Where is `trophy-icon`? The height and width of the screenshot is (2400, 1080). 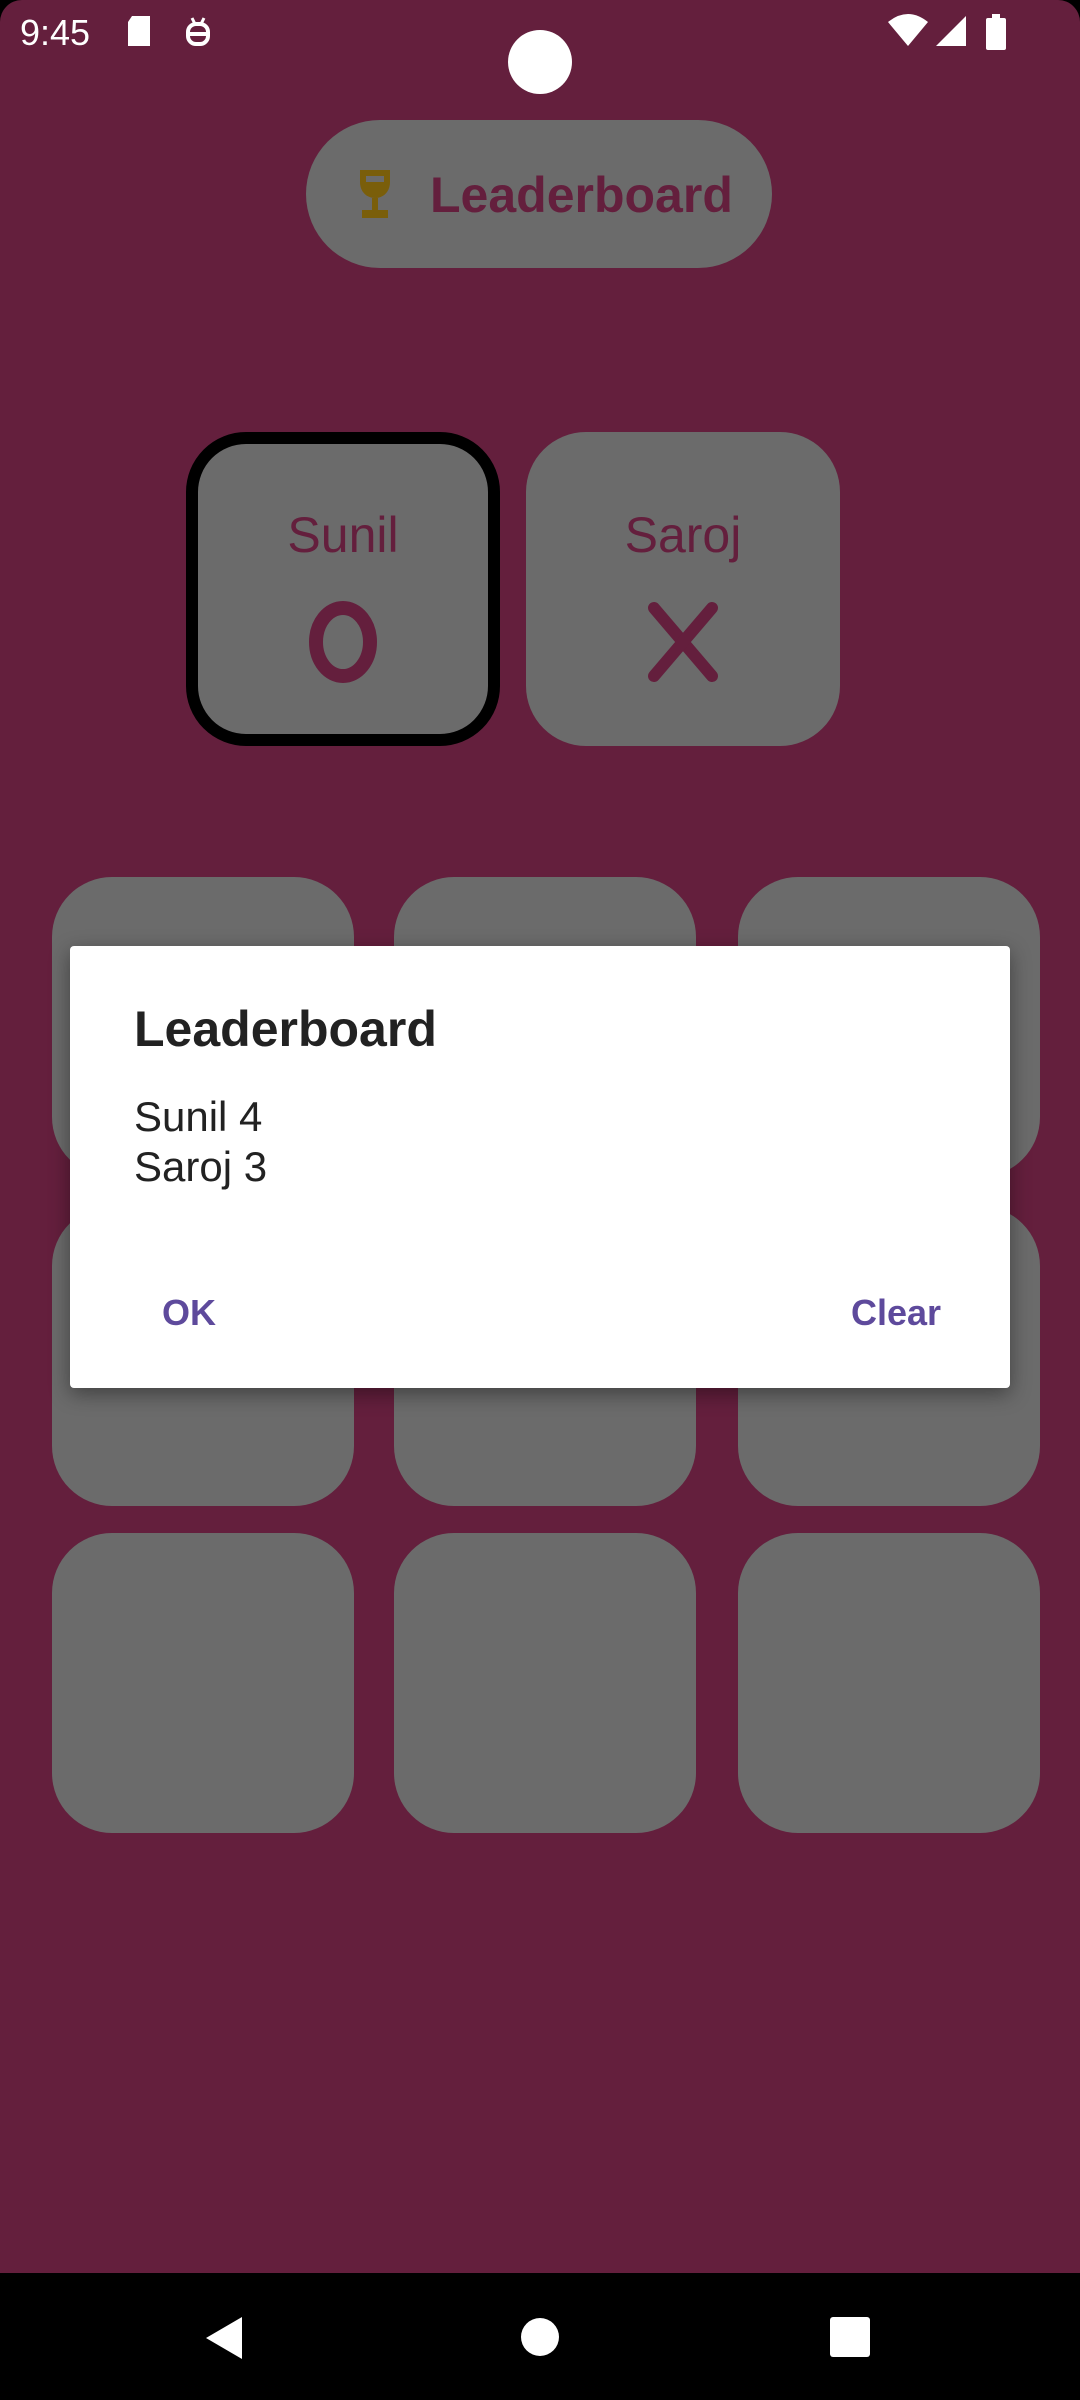 trophy-icon is located at coordinates (375, 196).